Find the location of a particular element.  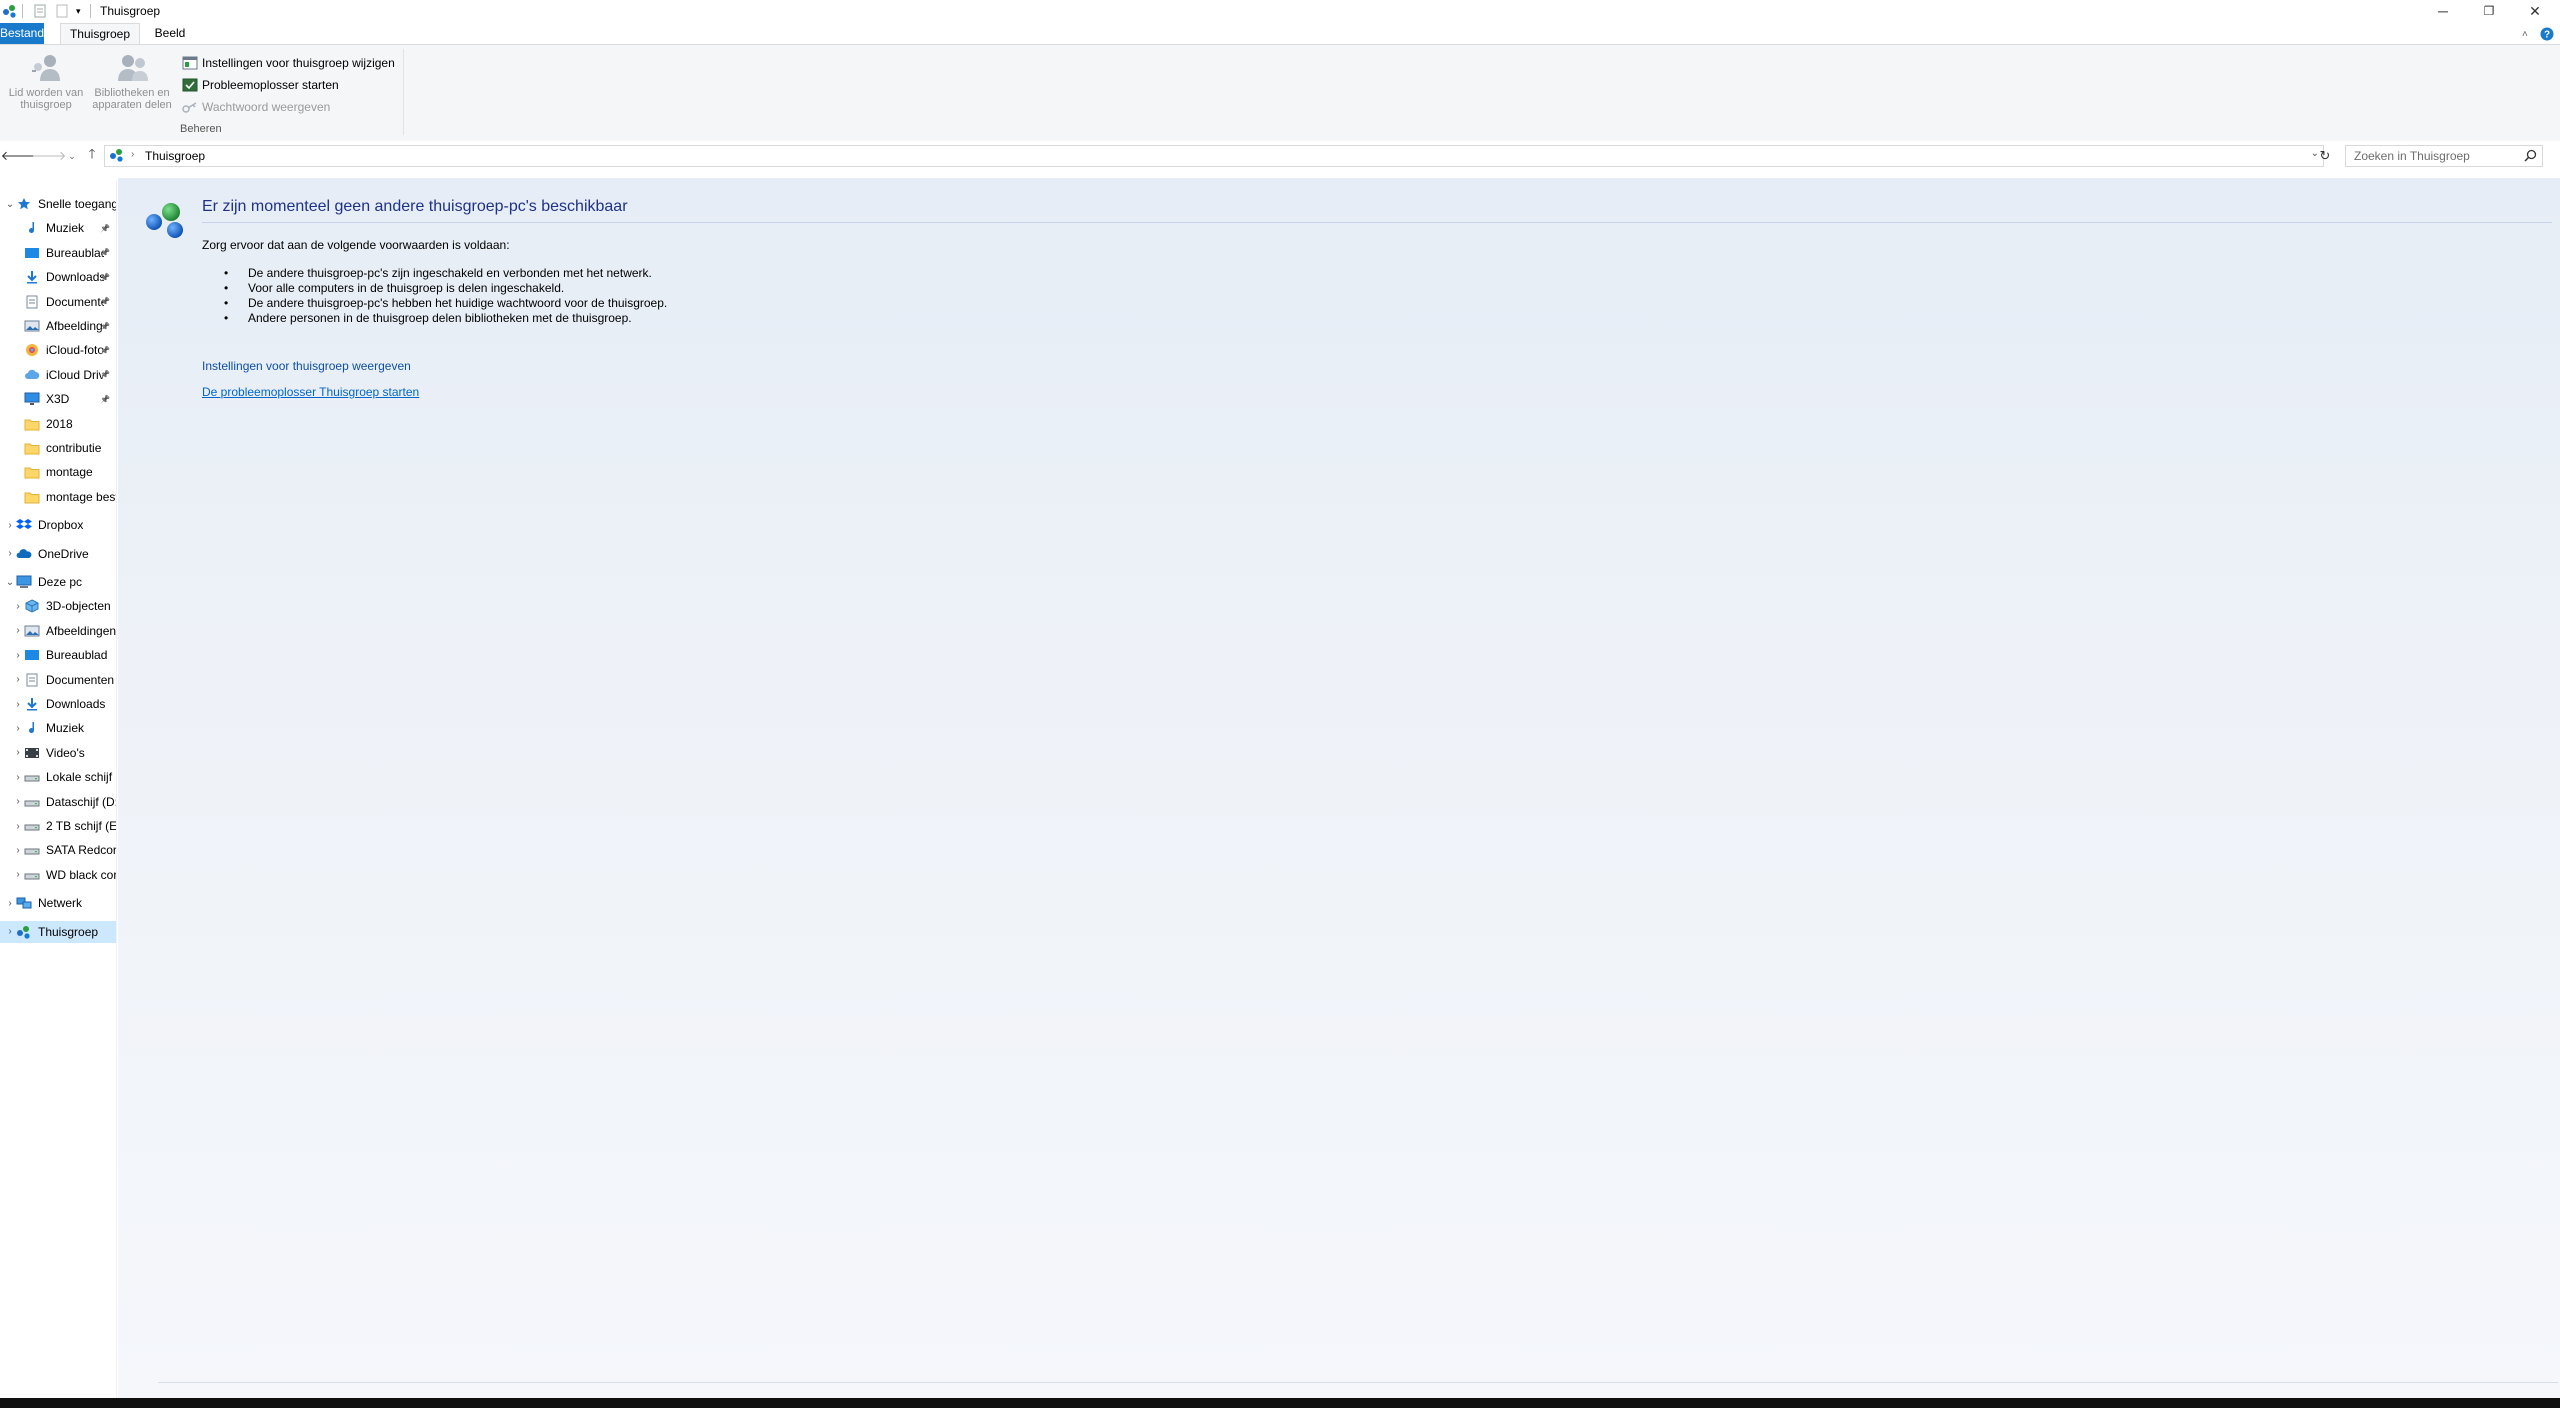

nav-item-label: OneDrive is located at coordinates (63, 553).